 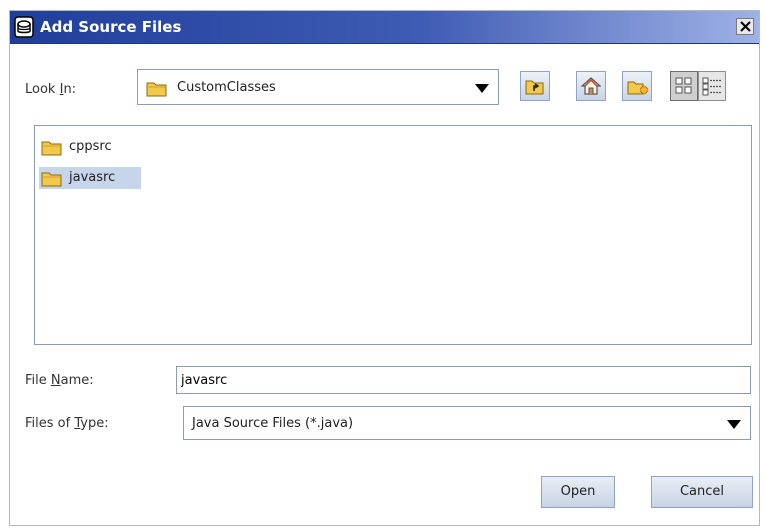 I want to click on file-name-text: cppsrc, so click(x=90, y=146).